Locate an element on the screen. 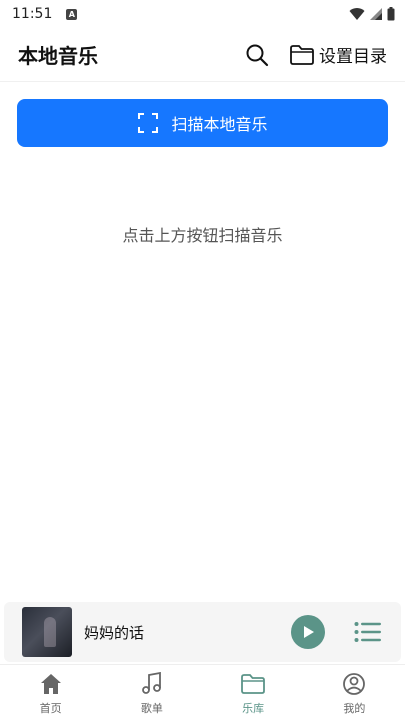 Image resolution: width=405 pixels, height=720 pixels. music-note-icon is located at coordinates (152, 684).